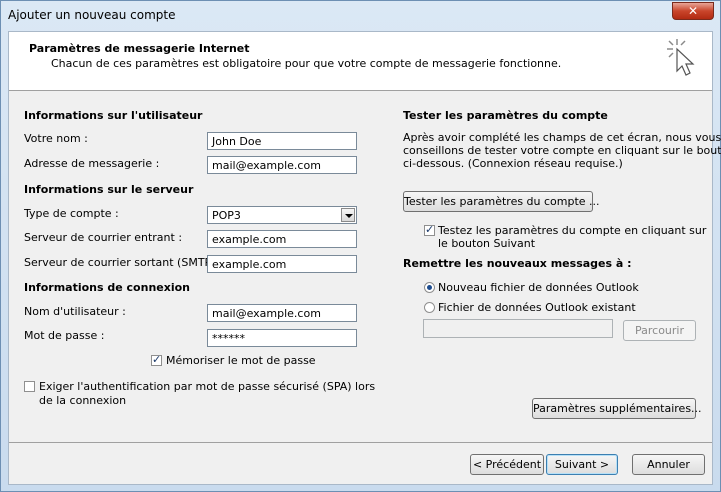 Image resolution: width=721 pixels, height=492 pixels. Describe the element at coordinates (92, 15) in the screenshot. I see `window-title: Ajouter un nouveau compte` at that location.